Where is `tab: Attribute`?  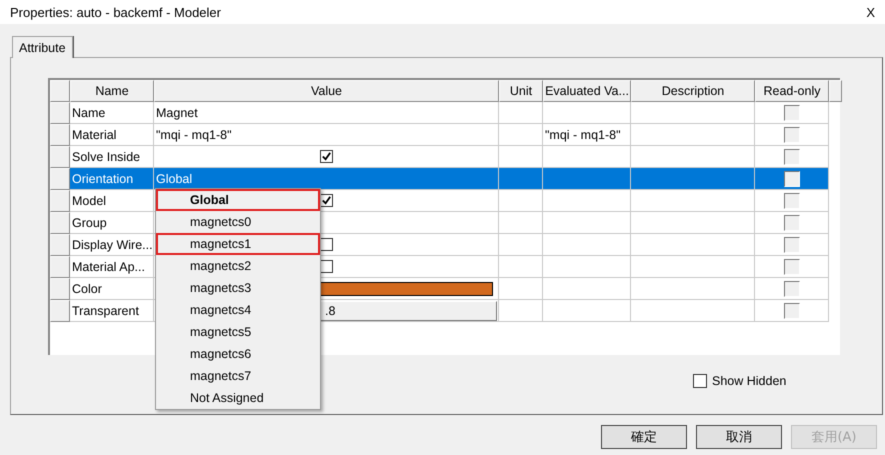
tab: Attribute is located at coordinates (42, 47).